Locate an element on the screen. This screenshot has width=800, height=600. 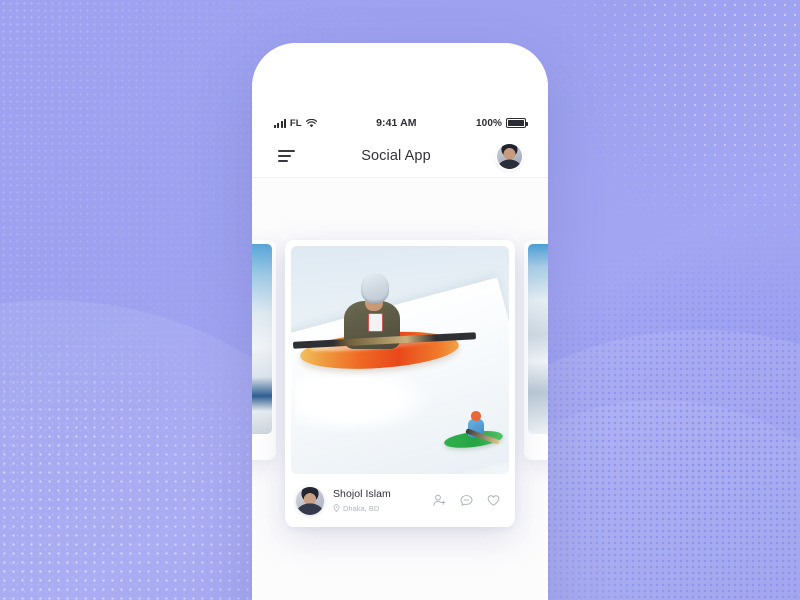
snow-kayaking-photo is located at coordinates (400, 360).